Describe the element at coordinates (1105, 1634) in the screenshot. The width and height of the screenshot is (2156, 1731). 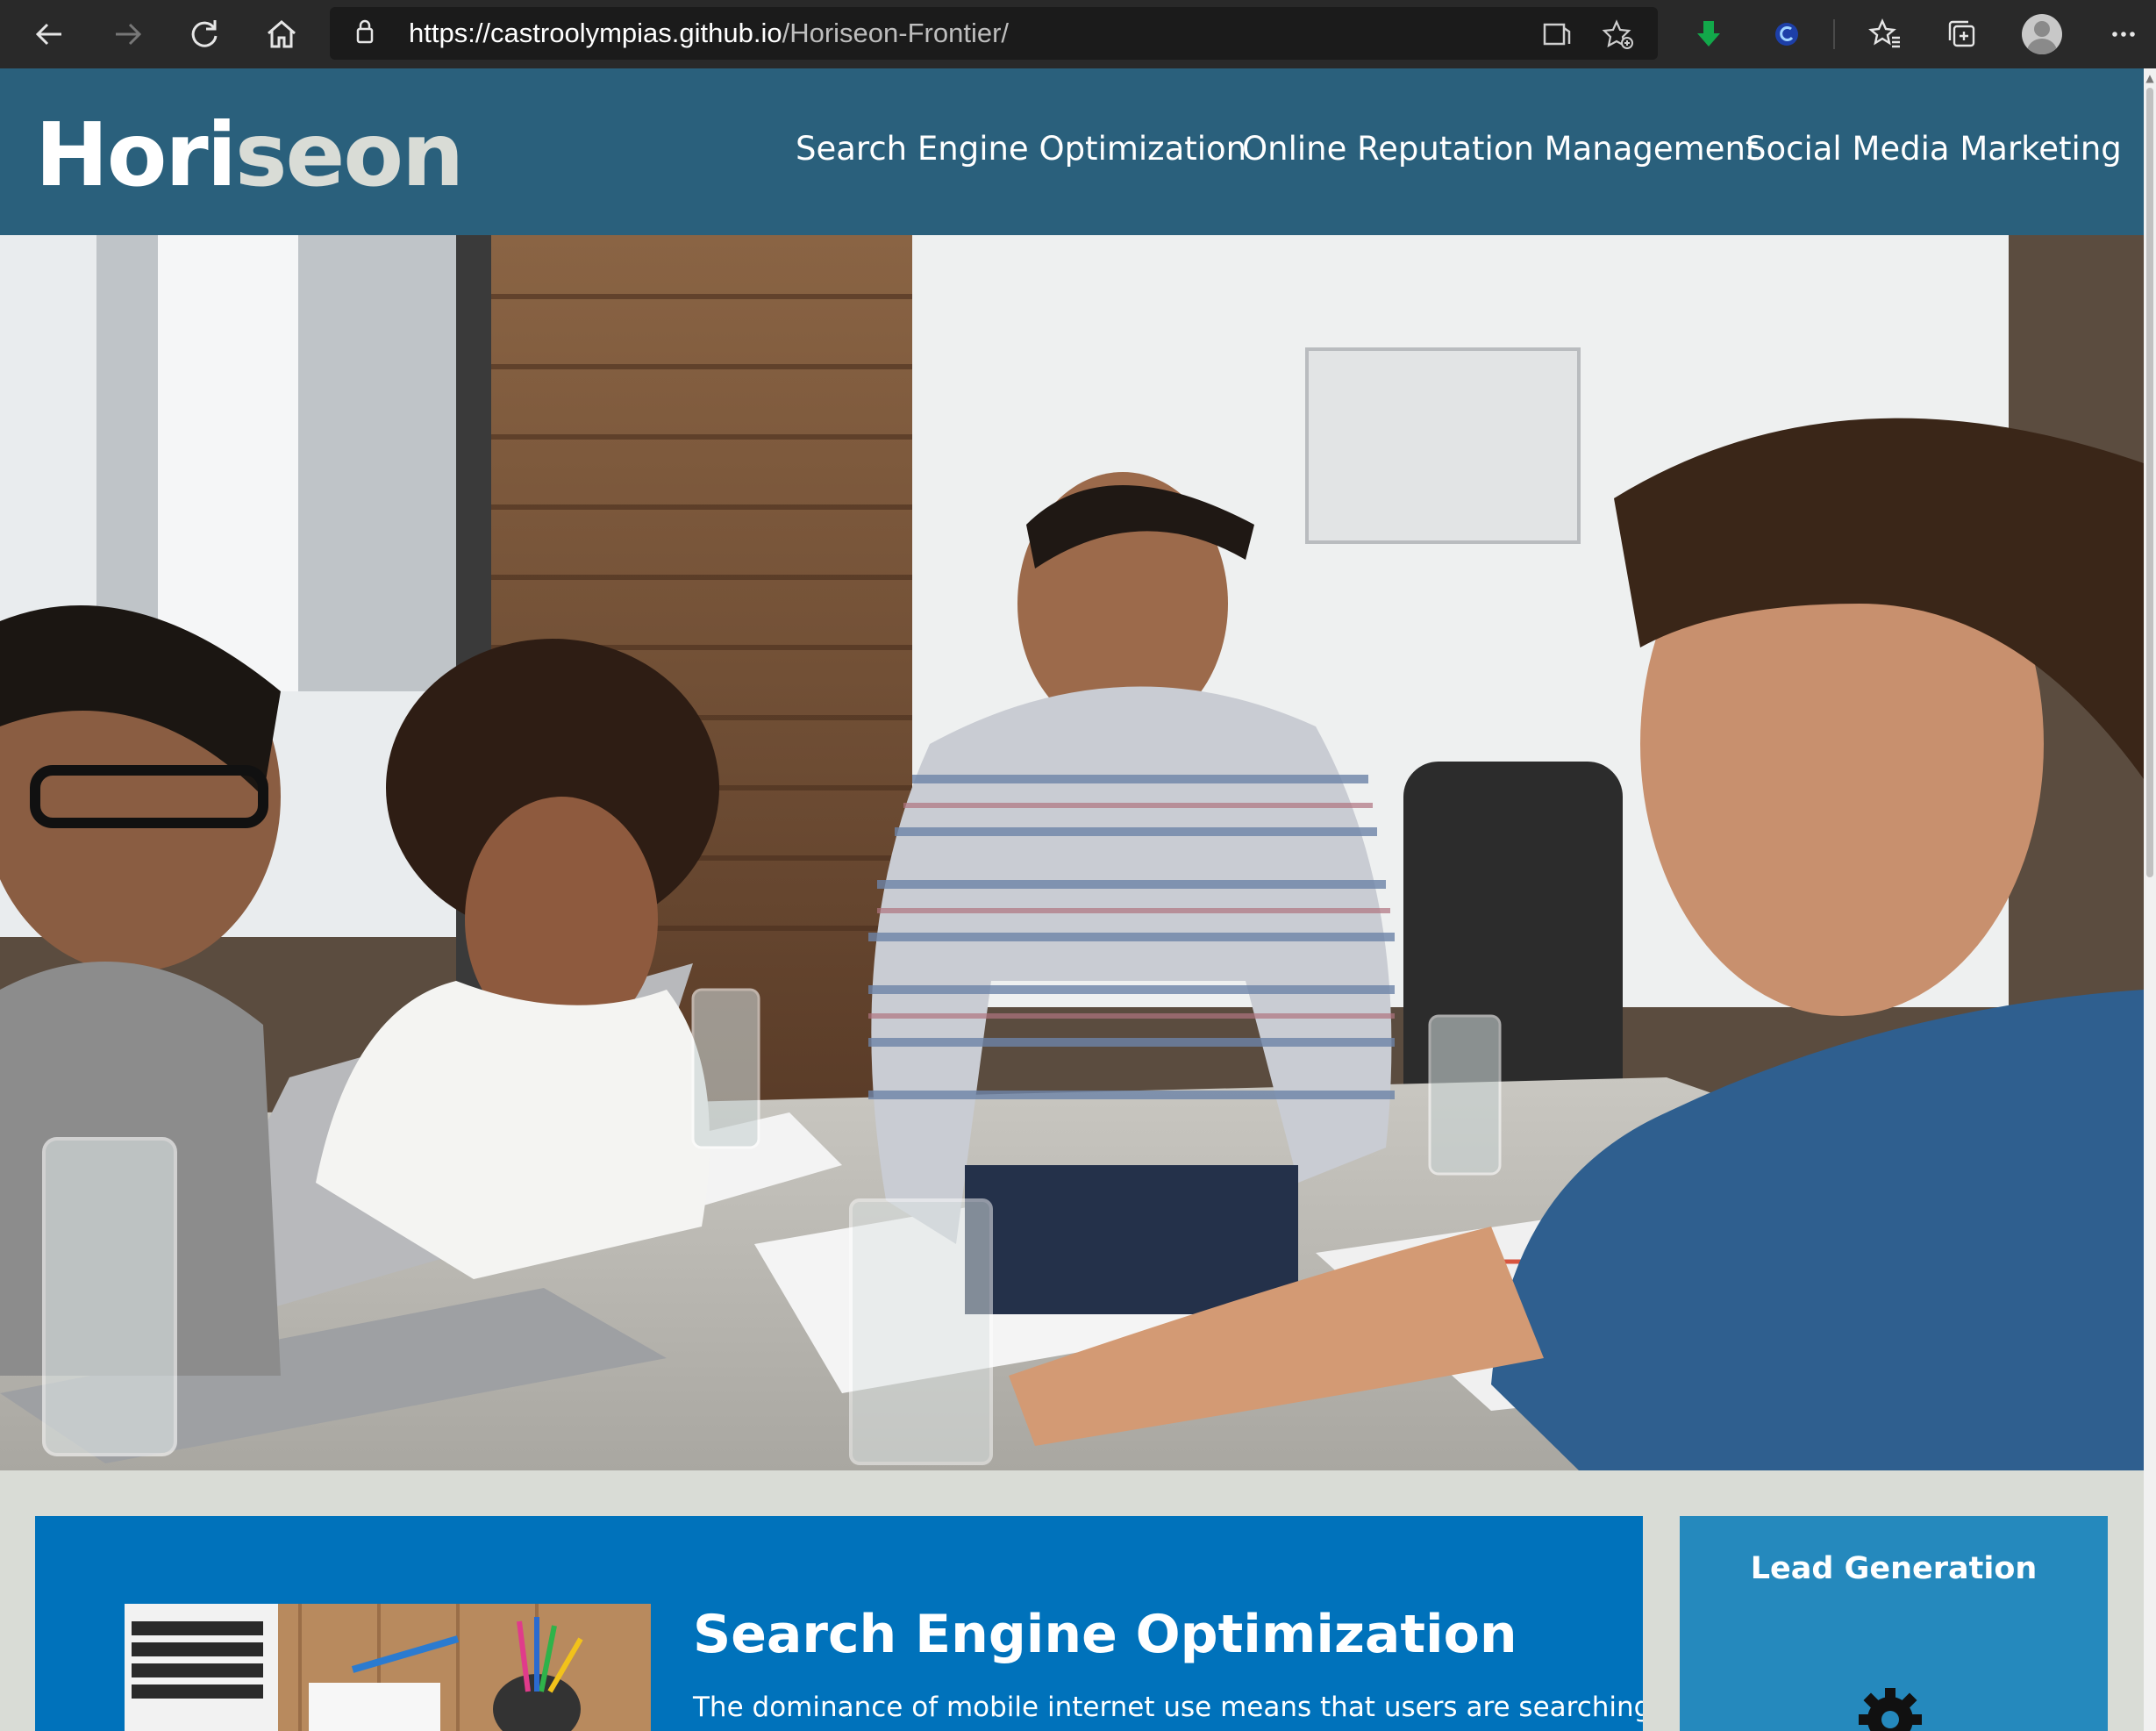
I see `section-title: Search Engine Optimization` at that location.